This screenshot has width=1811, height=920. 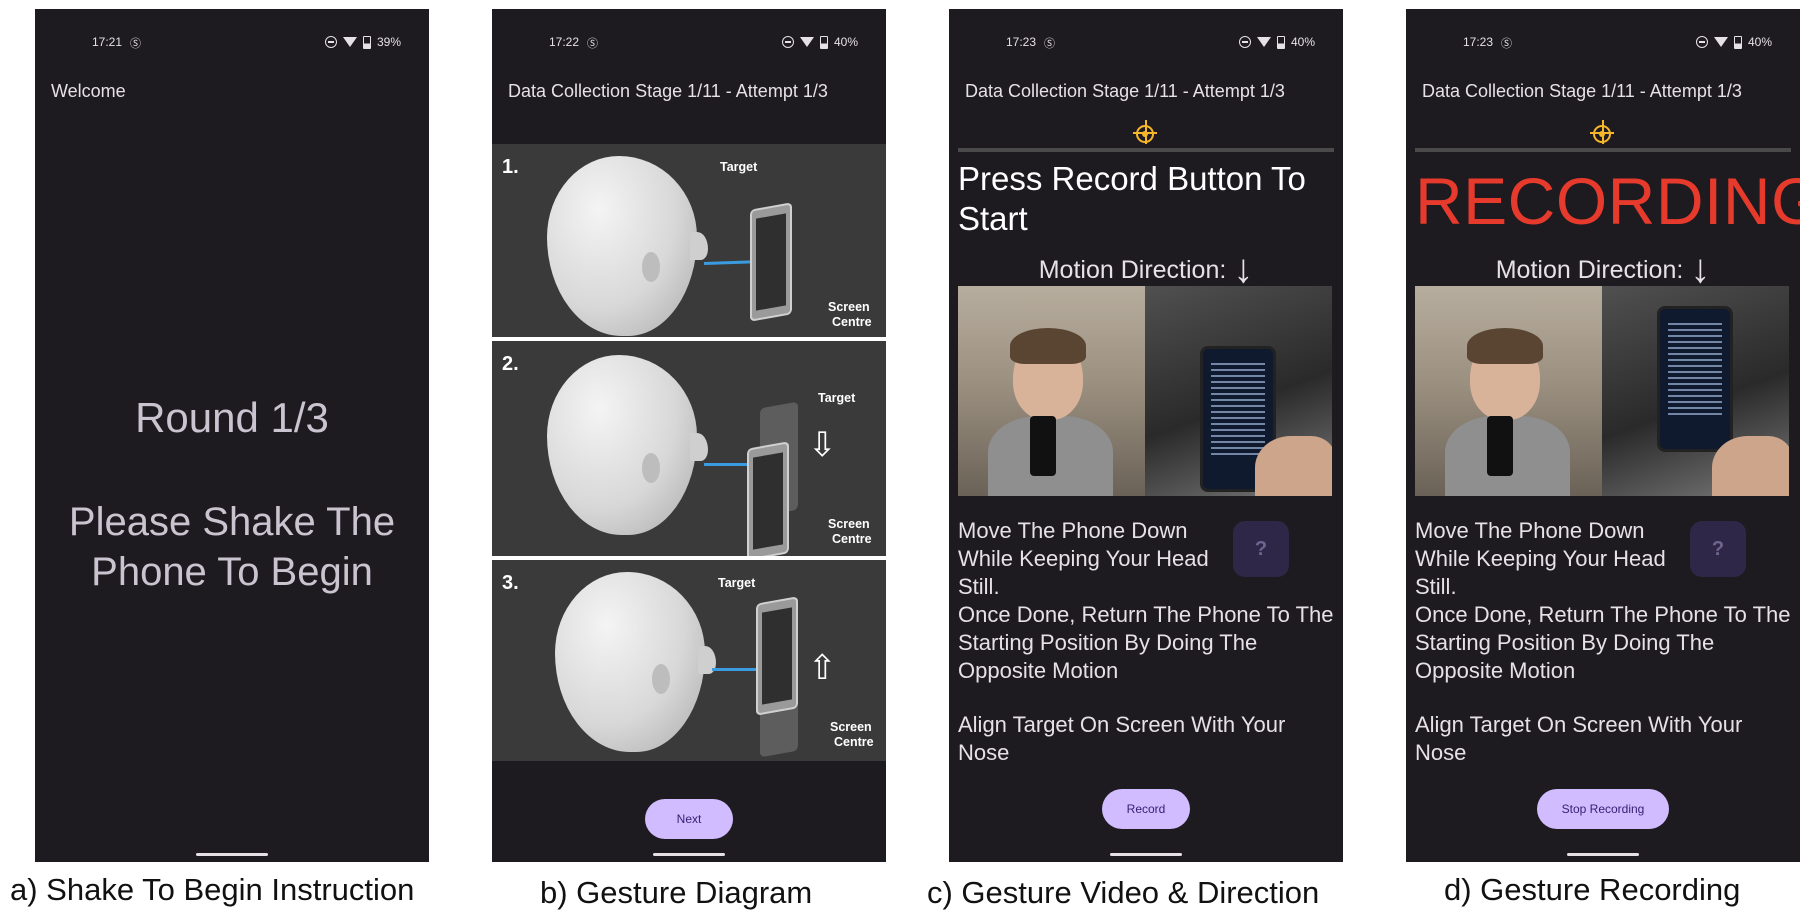 I want to click on battery-percent: 39%, so click(x=388, y=42).